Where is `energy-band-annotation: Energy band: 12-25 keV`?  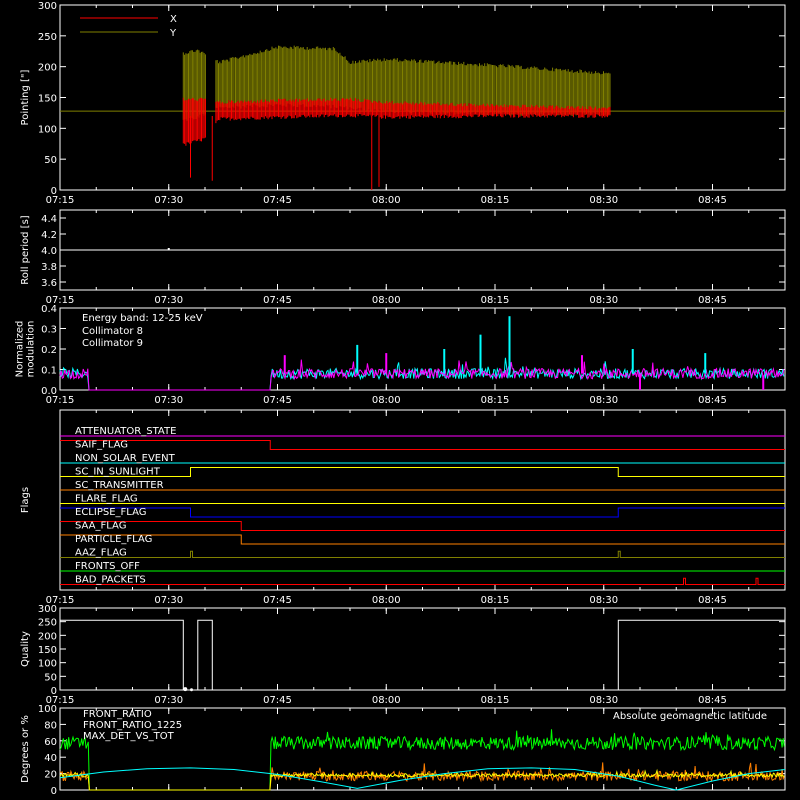
energy-band-annotation: Energy band: 12-25 keV is located at coordinates (142, 318).